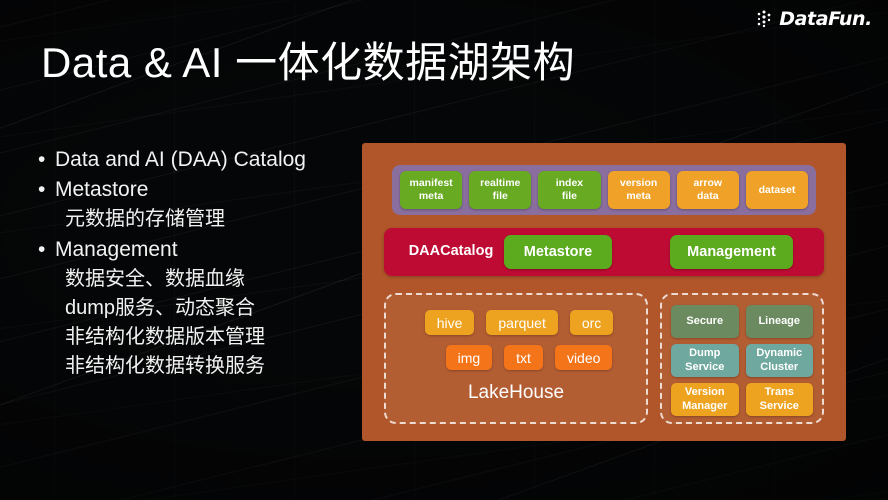  I want to click on lakehouse-box: hive parquet orc img txt video LakeHouse, so click(516, 358).